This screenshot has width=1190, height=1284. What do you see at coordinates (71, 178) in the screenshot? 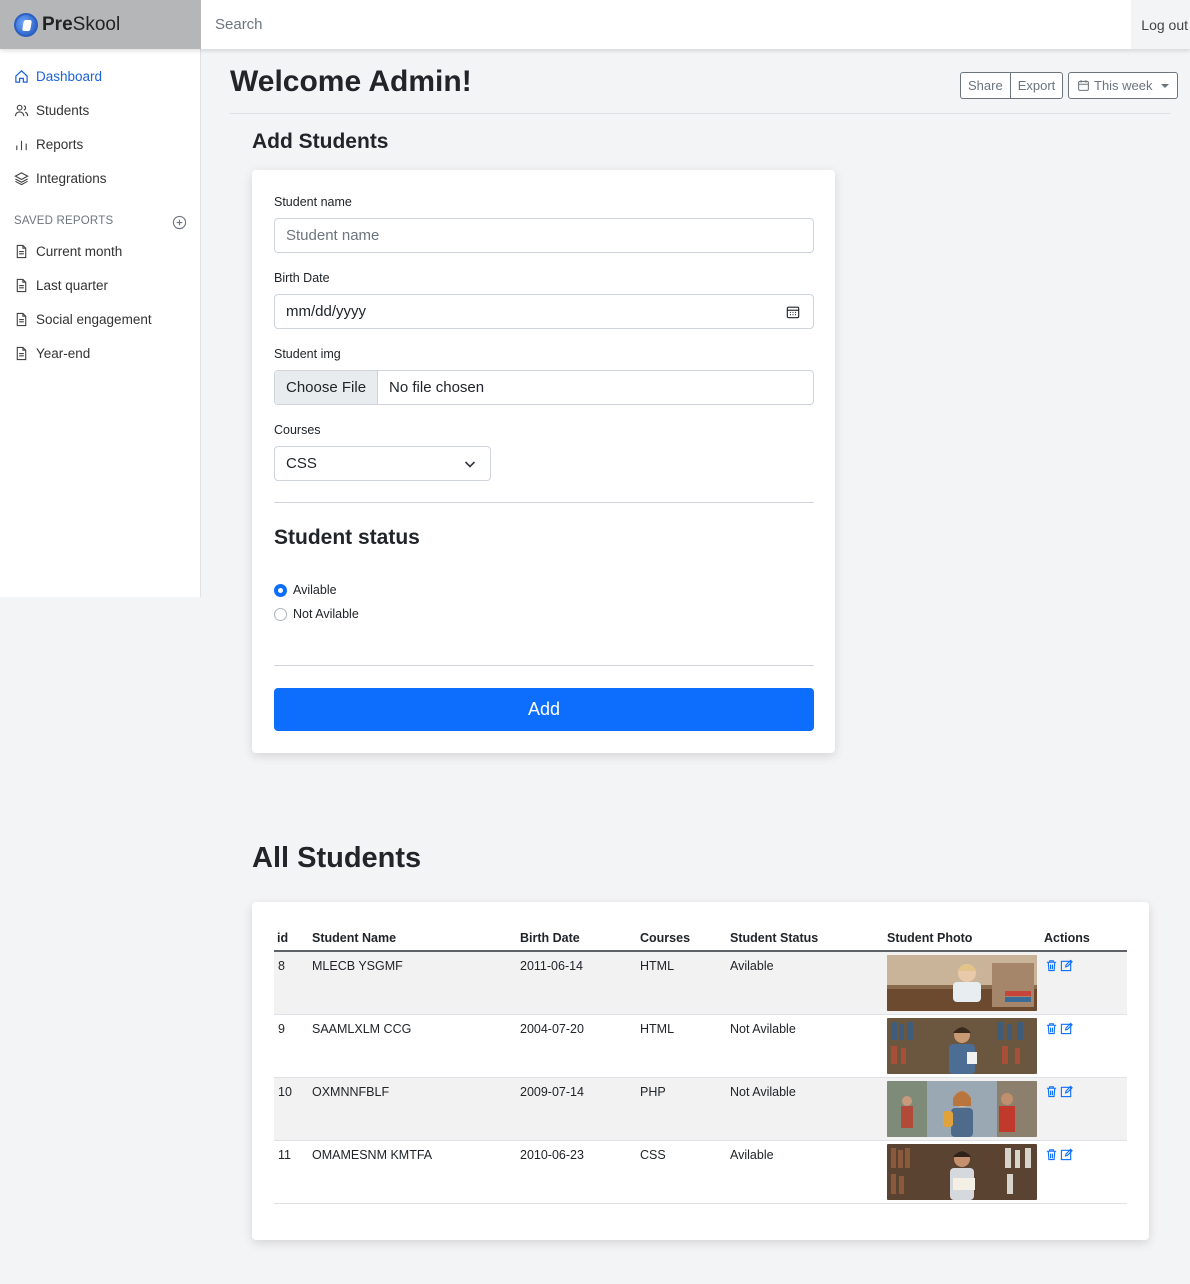
I see `sidebar-item-label: Integrations` at bounding box center [71, 178].